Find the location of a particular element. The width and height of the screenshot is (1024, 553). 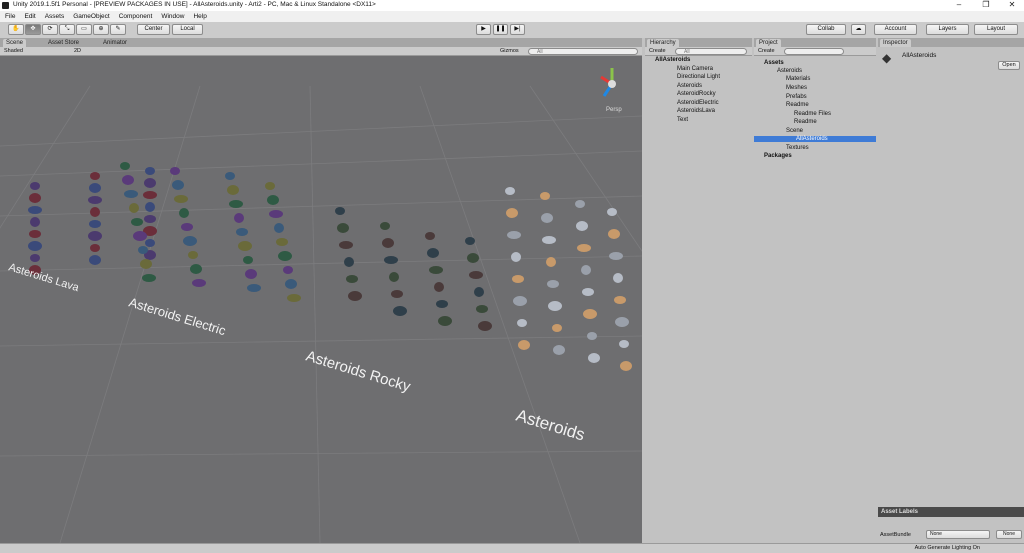

tab-asset-store: Asset Store is located at coordinates (63, 43).